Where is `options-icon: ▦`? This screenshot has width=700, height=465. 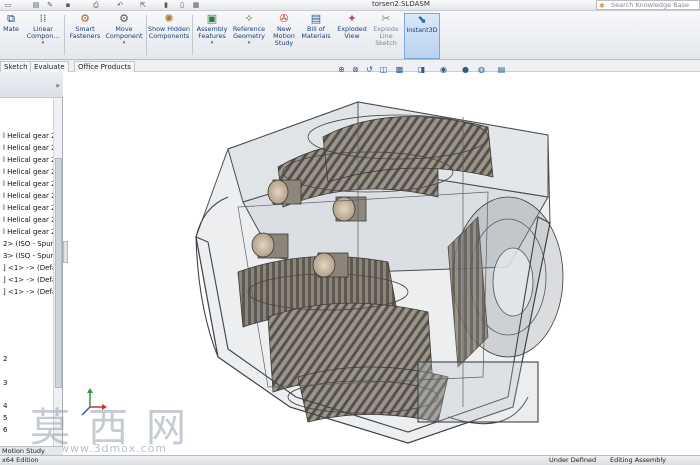 options-icon: ▦ is located at coordinates (196, 5).